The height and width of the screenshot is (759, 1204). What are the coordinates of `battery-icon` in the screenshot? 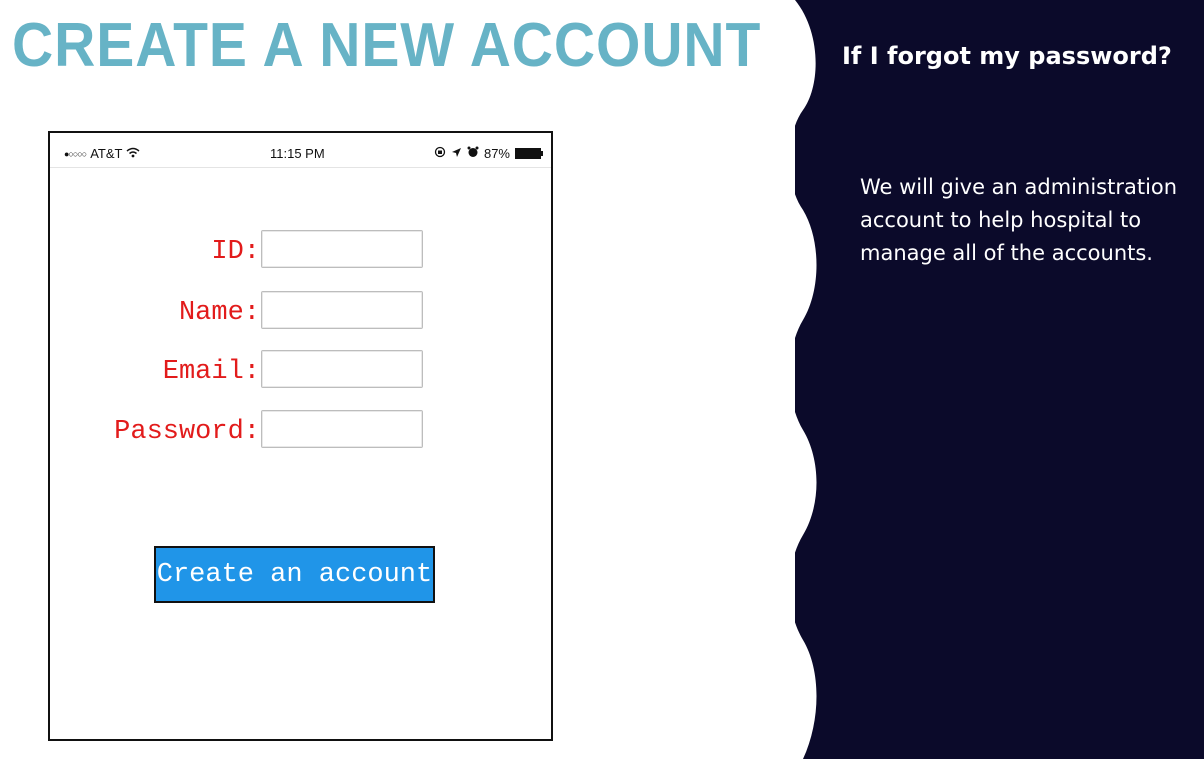 It's located at (529, 153).